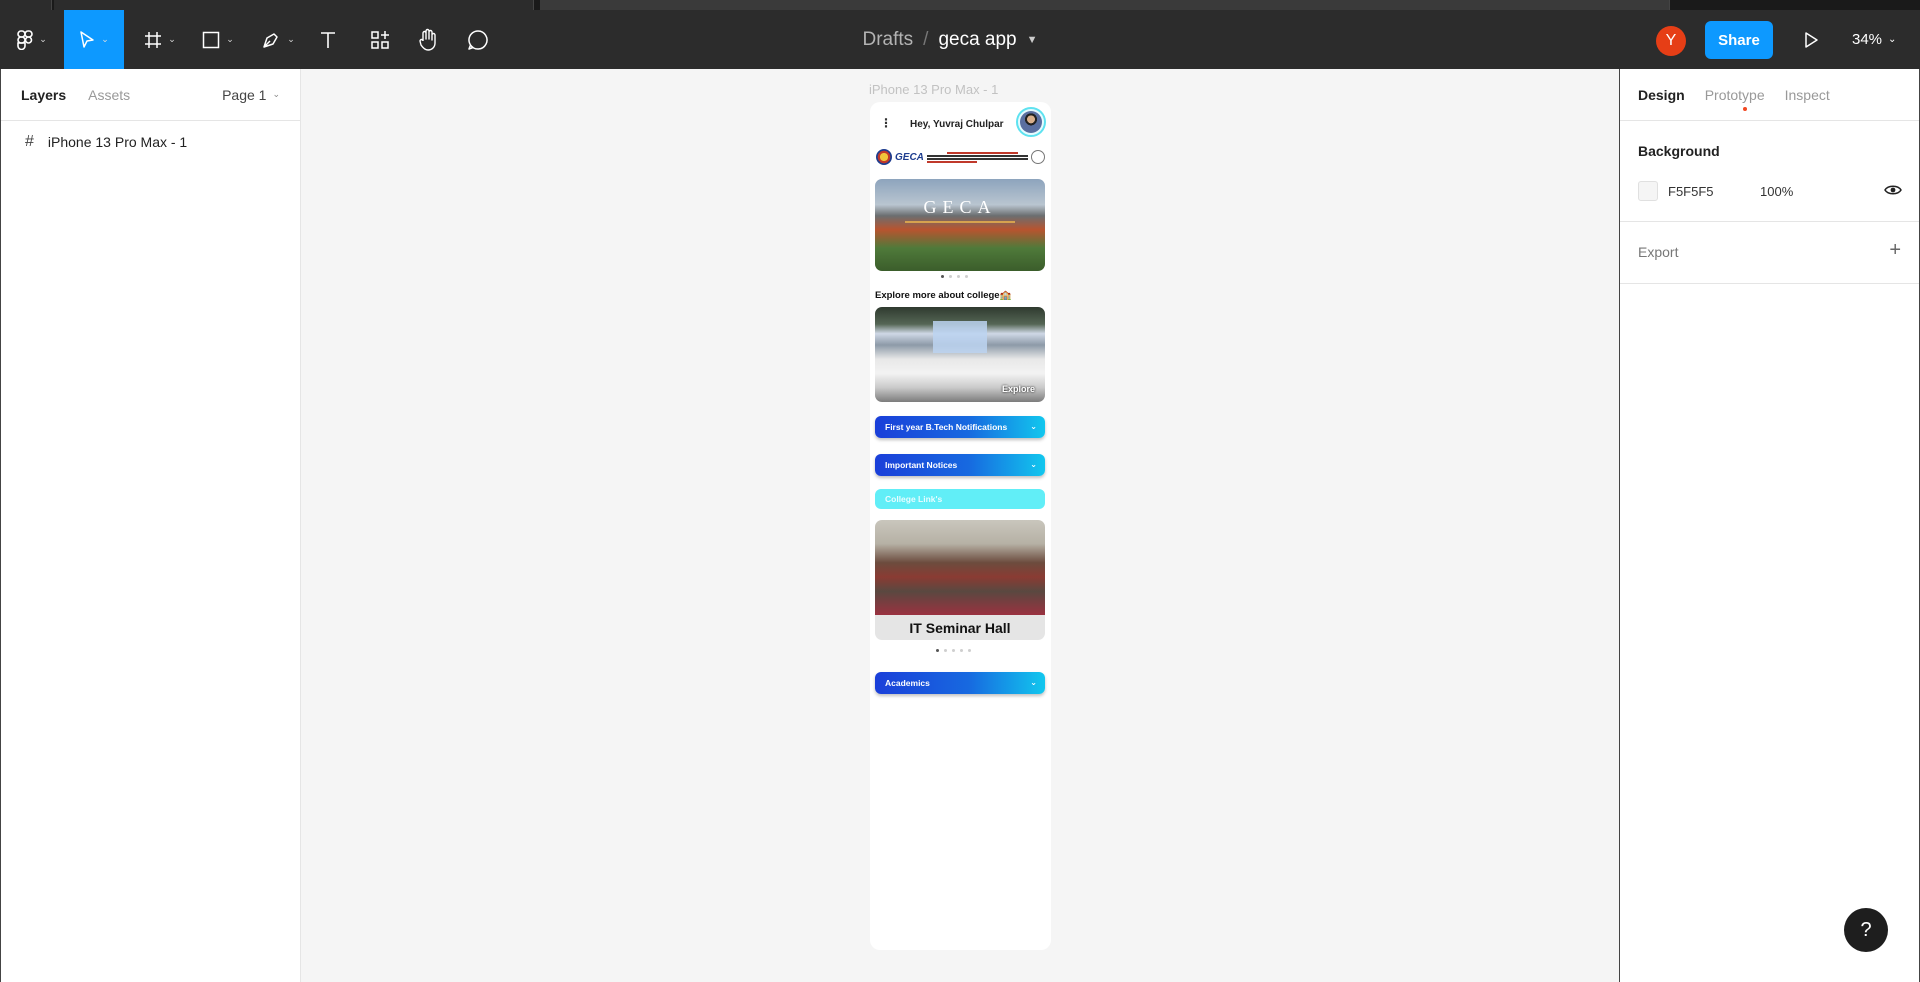 Image resolution: width=1920 pixels, height=982 pixels. I want to click on export-title: Export, so click(1658, 252).